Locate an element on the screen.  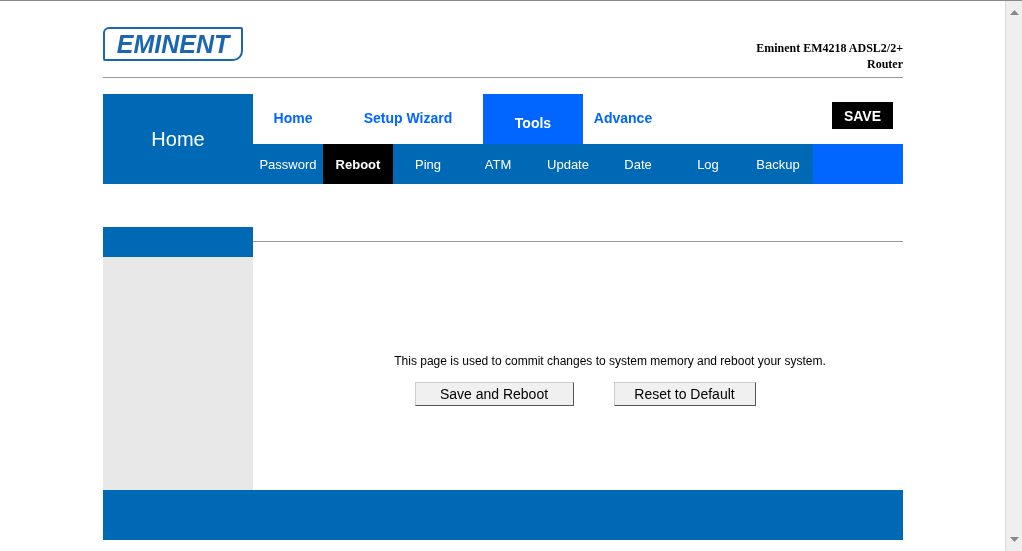
nav-tab: Tools is located at coordinates (533, 119).